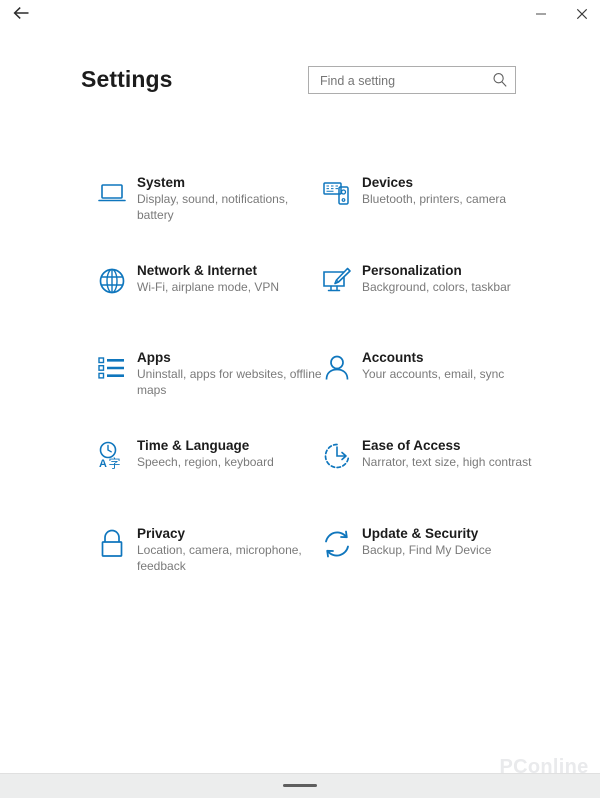 The image size is (600, 798). Describe the element at coordinates (456, 366) in the screenshot. I see `setting-item-text: Accounts Your accounts, email, sync` at that location.